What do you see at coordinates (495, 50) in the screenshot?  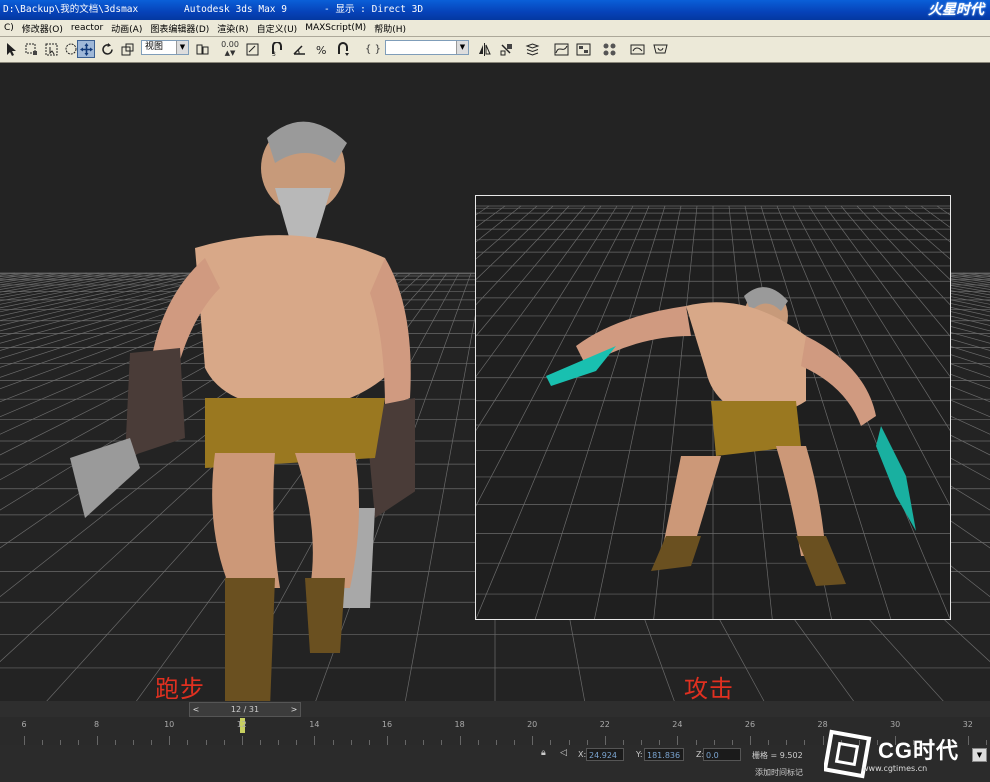 I see `main-toolbar: 视图 ▼ 0.00 ▲▼ 3 % { } ▼` at bounding box center [495, 50].